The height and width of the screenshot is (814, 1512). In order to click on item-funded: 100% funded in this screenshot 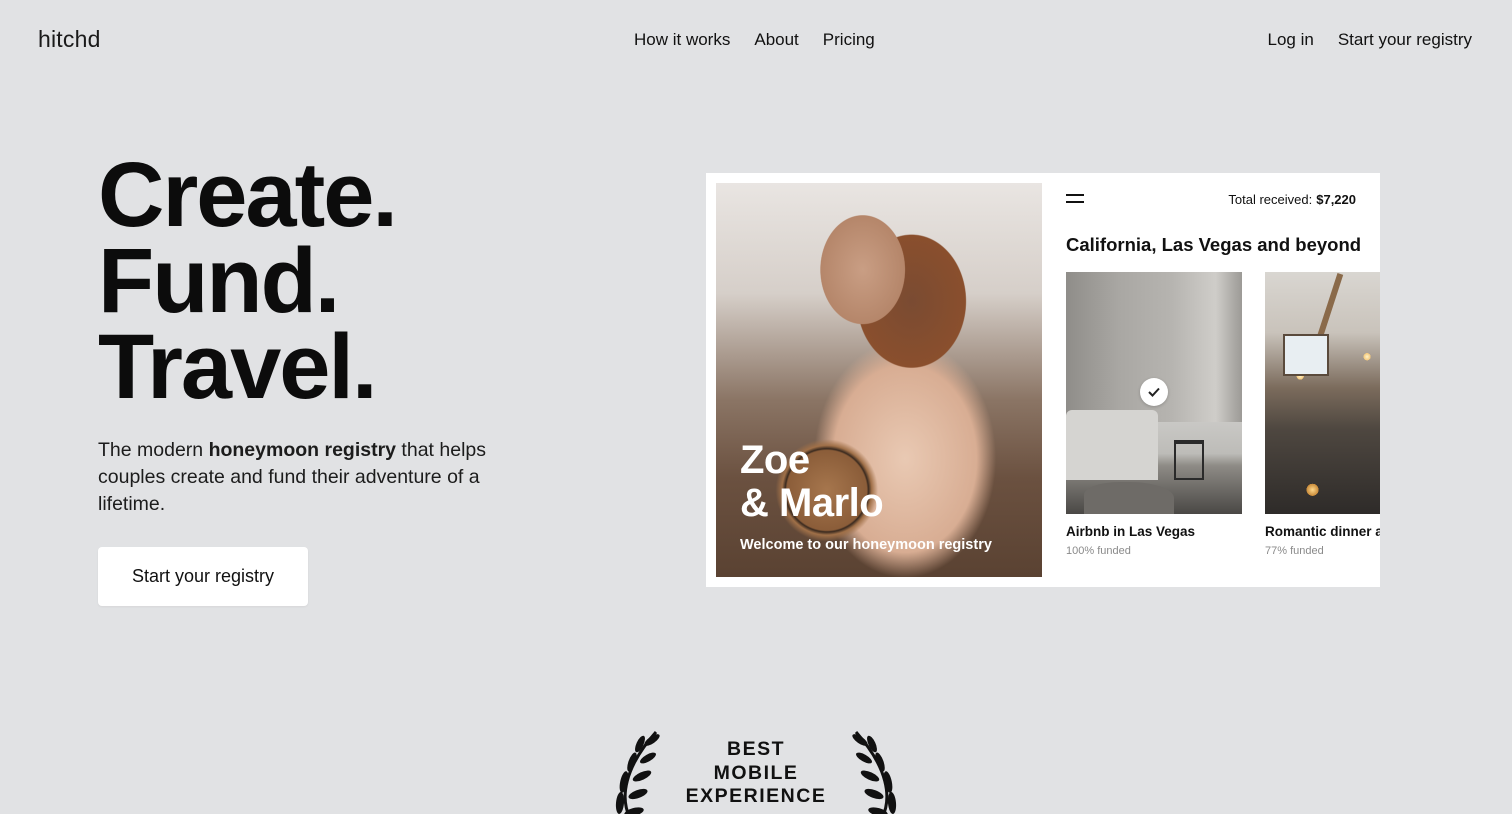, I will do `click(1098, 551)`.